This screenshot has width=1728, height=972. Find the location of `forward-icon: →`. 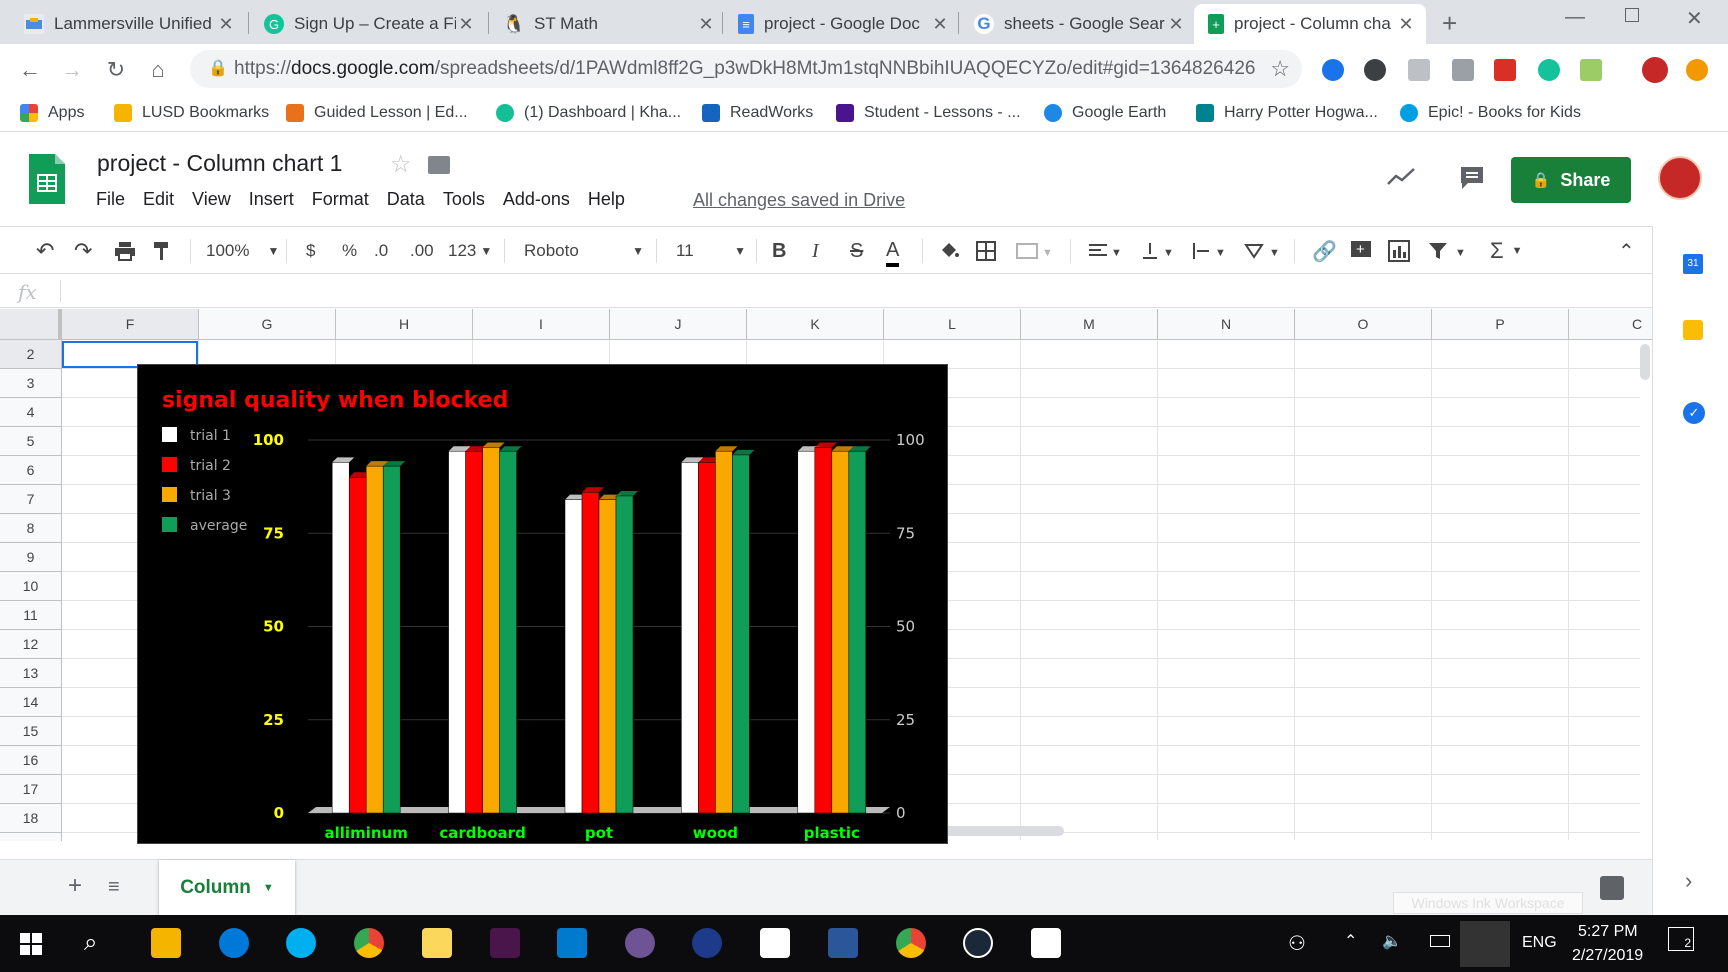

forward-icon: → is located at coordinates (72, 70).